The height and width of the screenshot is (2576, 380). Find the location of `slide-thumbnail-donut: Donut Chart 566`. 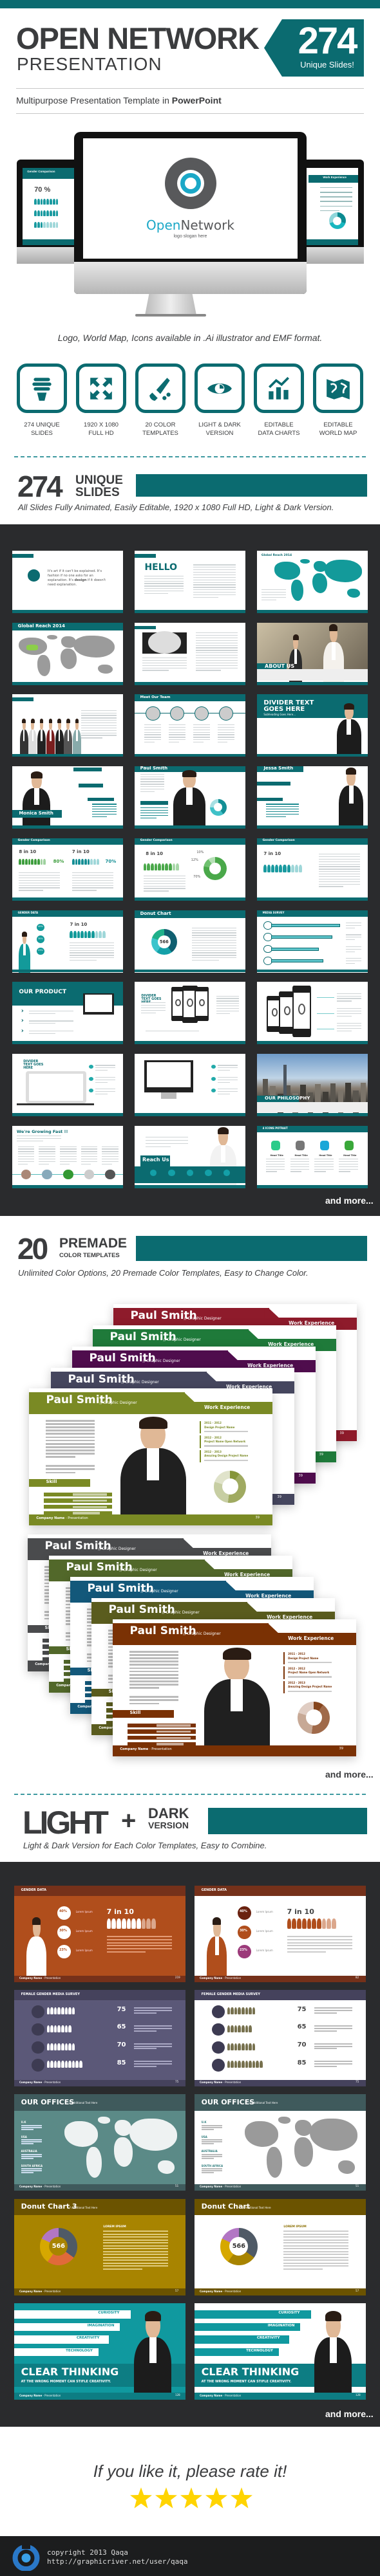

slide-thumbnail-donut: Donut Chart 566 is located at coordinates (190, 941).